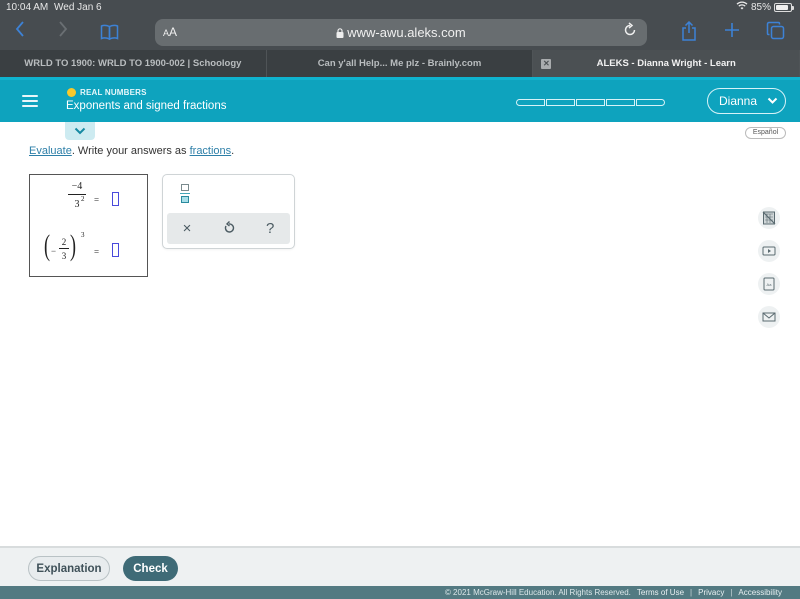  Describe the element at coordinates (50, 151) in the screenshot. I see `evaluate-link: Evaluate` at that location.